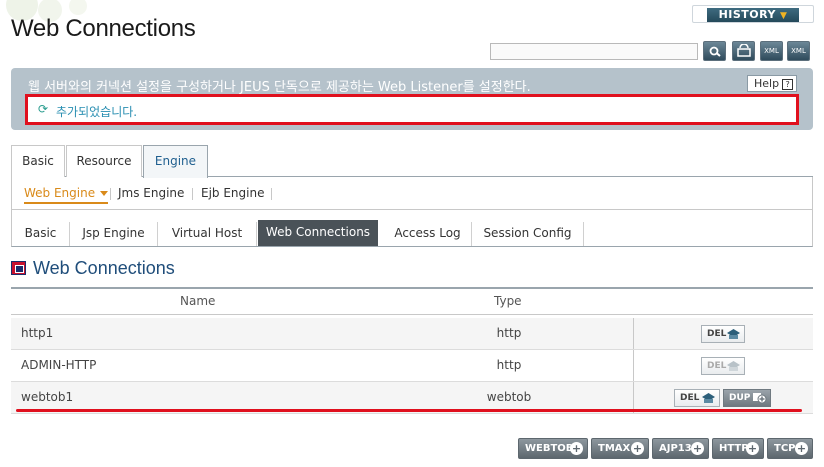 The width and height of the screenshot is (824, 467). What do you see at coordinates (428, 234) in the screenshot?
I see `tab-access-log: Access Log` at bounding box center [428, 234].